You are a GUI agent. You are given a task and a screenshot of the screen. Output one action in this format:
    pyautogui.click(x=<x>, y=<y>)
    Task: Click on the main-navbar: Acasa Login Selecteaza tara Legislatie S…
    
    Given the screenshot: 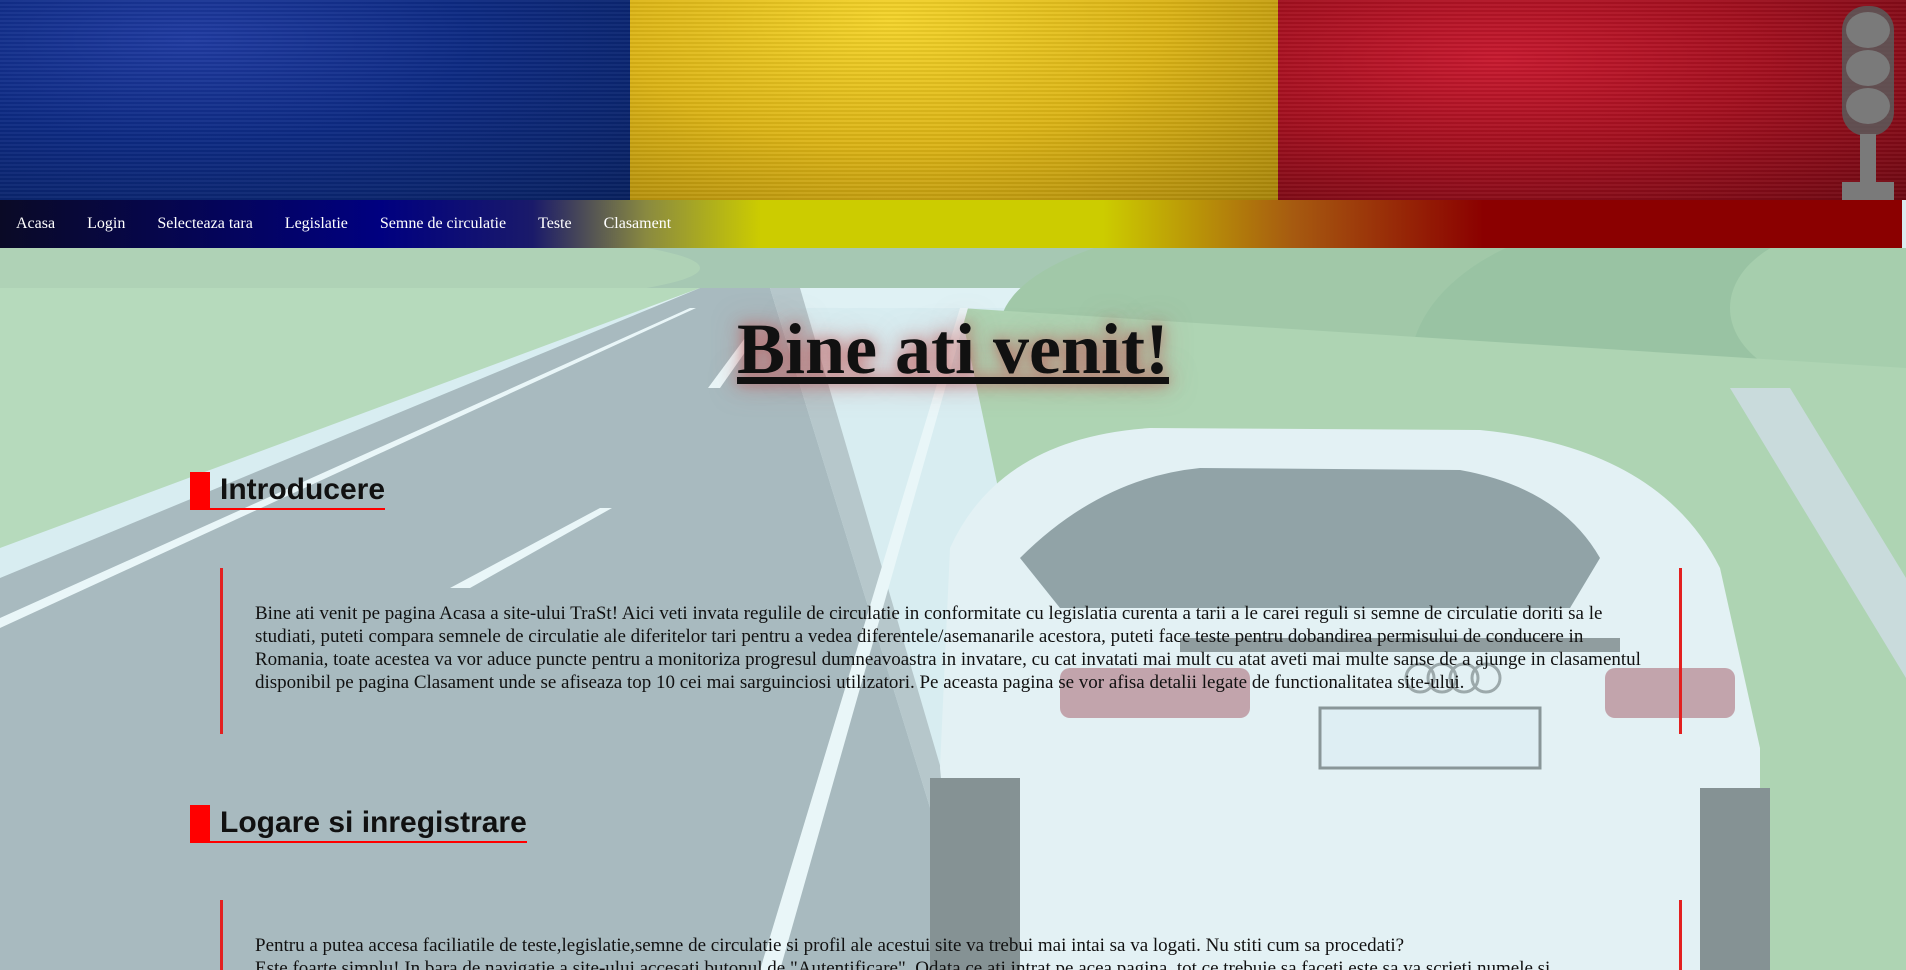 What is the action you would take?
    pyautogui.click(x=951, y=224)
    